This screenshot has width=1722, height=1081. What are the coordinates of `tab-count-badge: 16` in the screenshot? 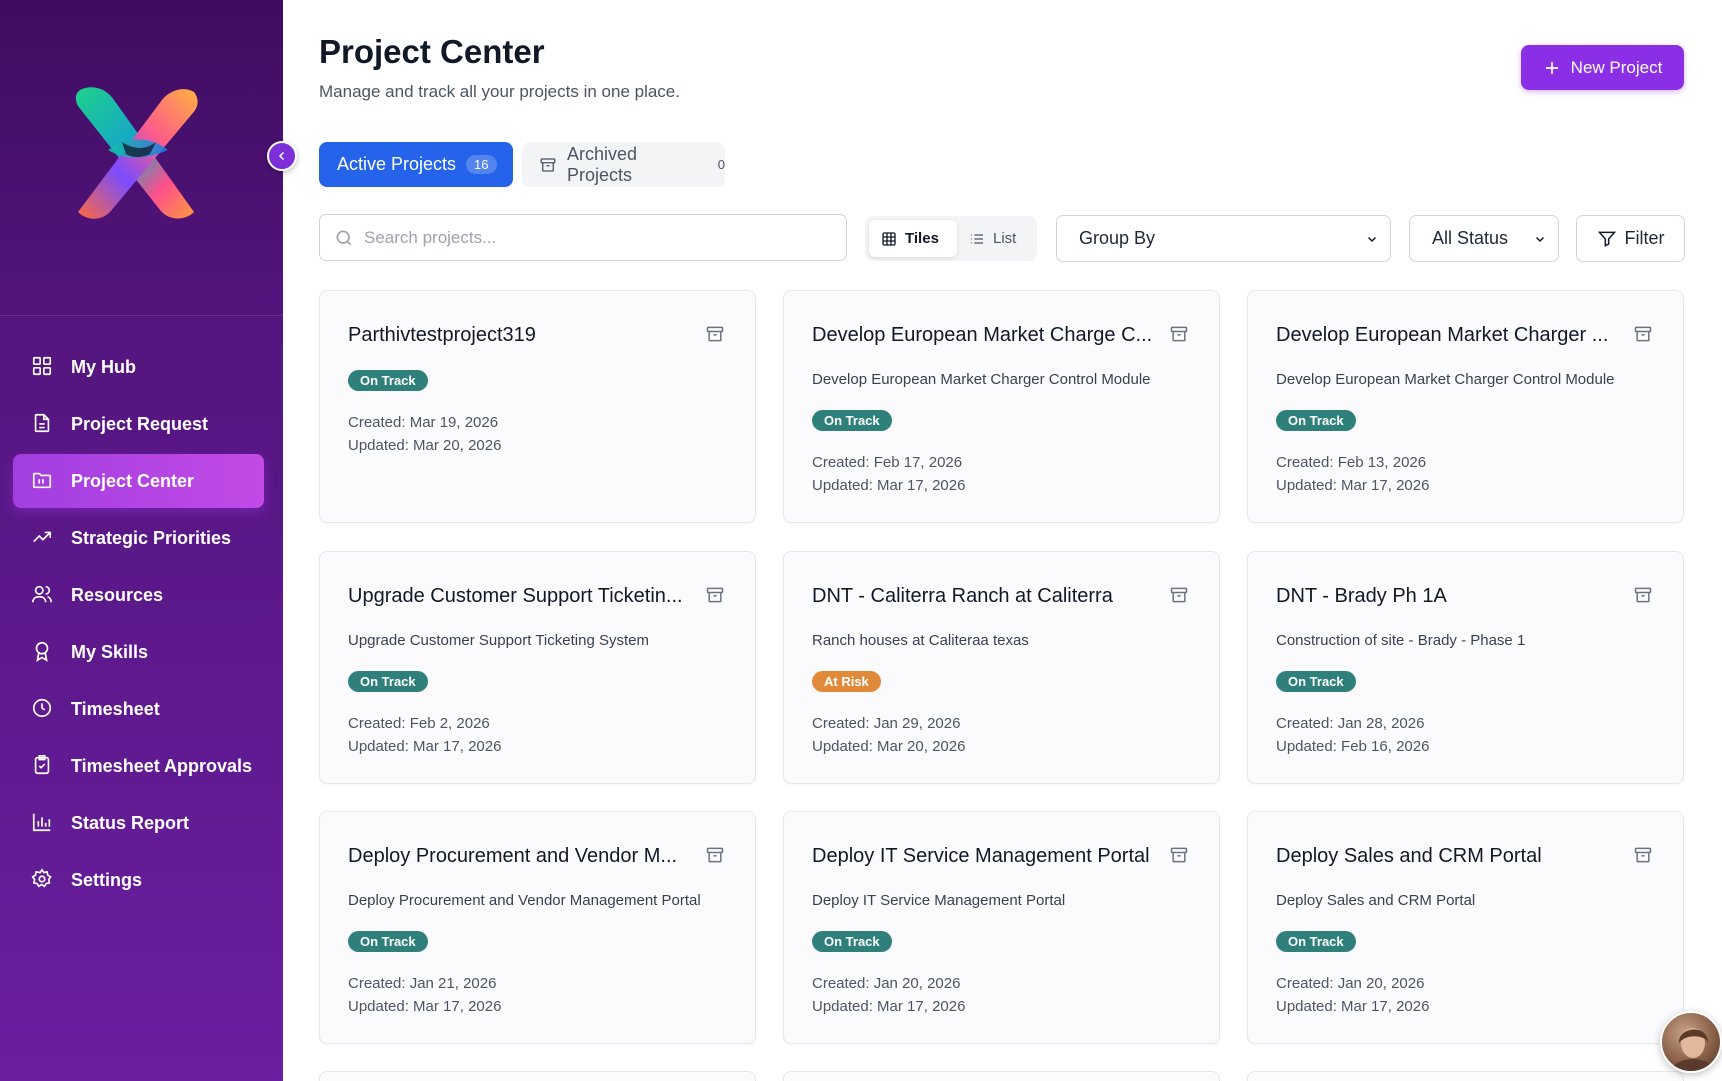 It's located at (481, 164).